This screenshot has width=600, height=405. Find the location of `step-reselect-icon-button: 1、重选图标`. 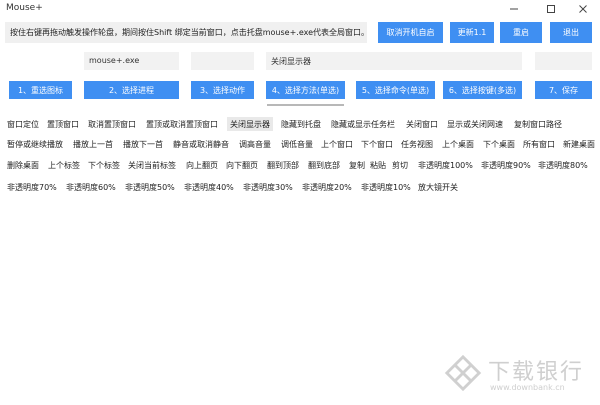

step-reselect-icon-button: 1、重选图标 is located at coordinates (40, 90).